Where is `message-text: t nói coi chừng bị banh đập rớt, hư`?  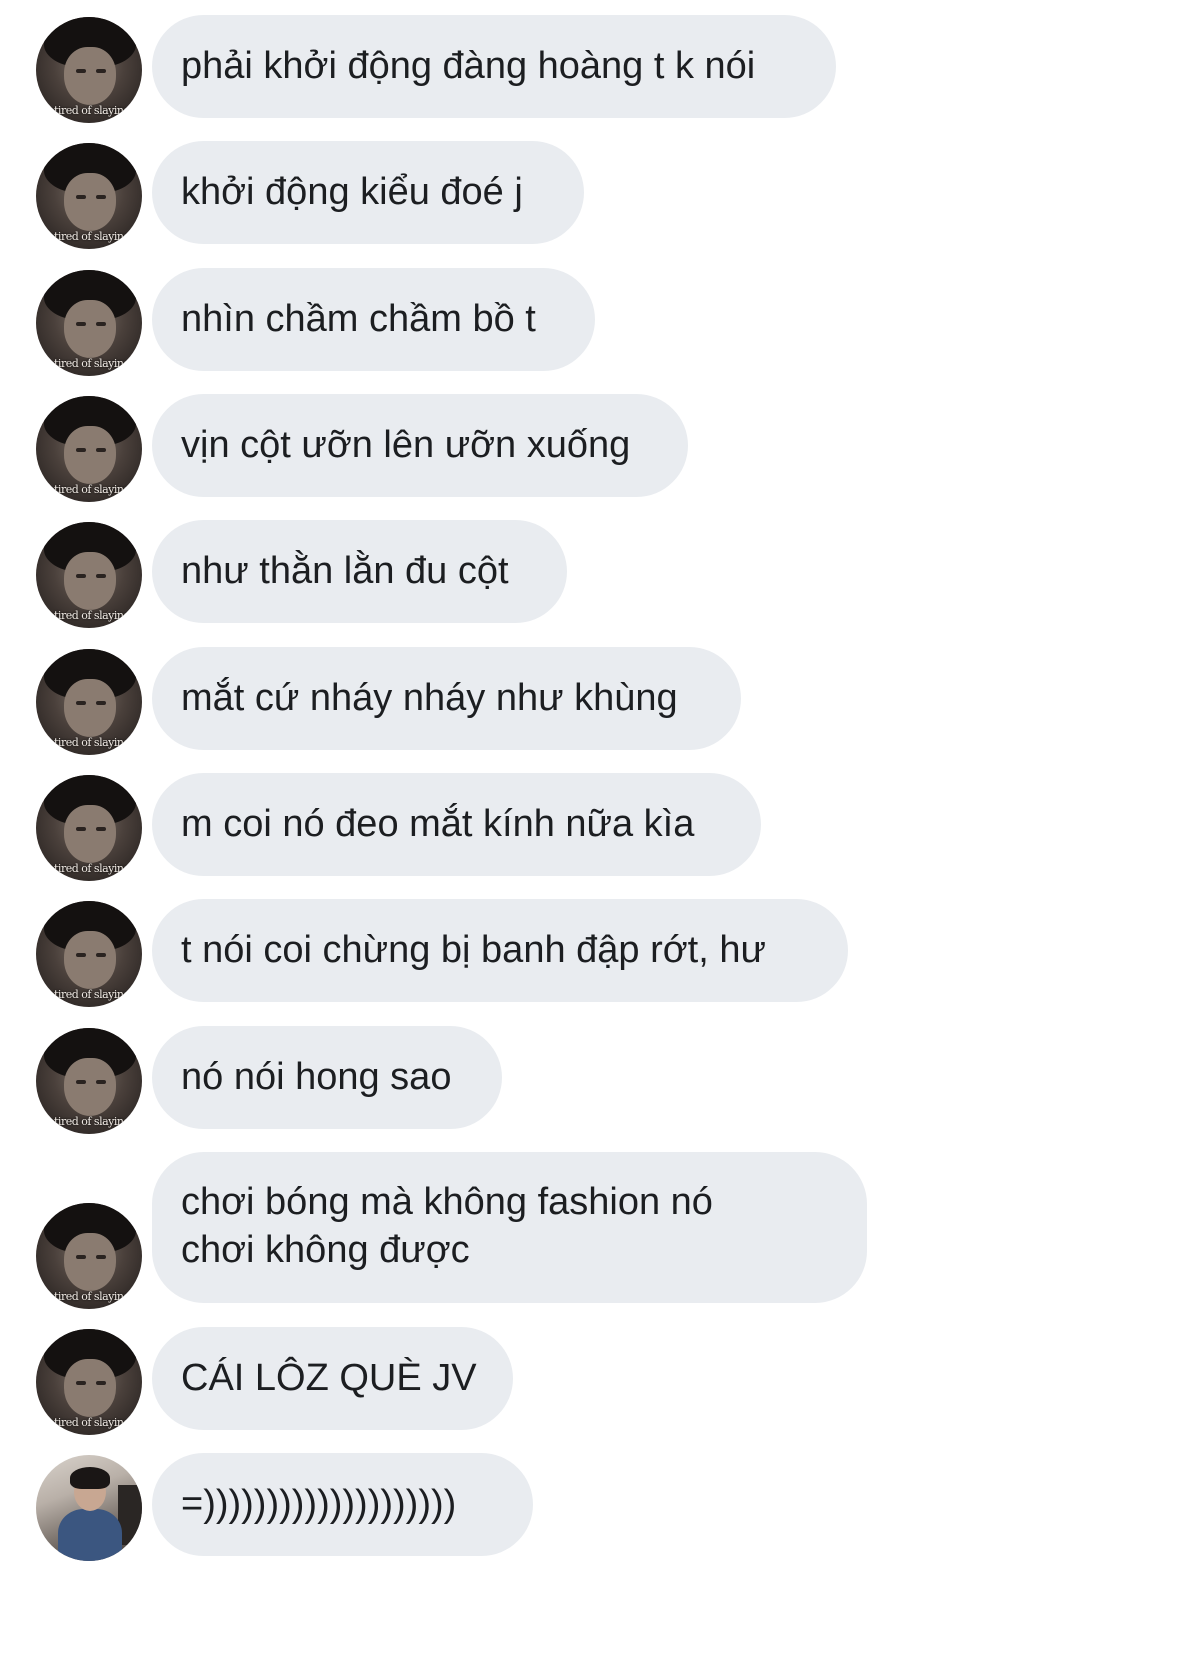 message-text: t nói coi chừng bị banh đập rớt, hư is located at coordinates (473, 950).